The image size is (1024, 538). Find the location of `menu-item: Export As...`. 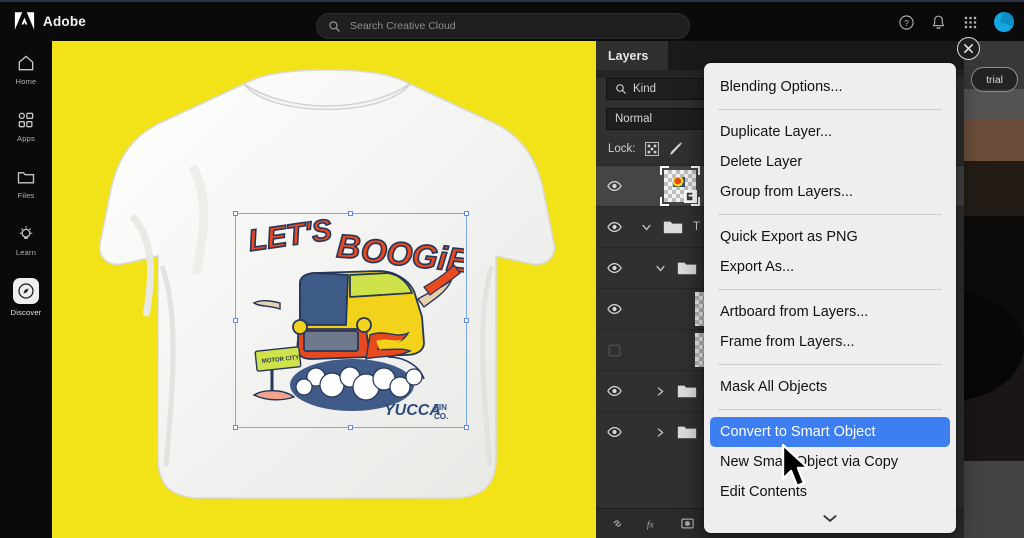

menu-item: Export As... is located at coordinates (830, 267).